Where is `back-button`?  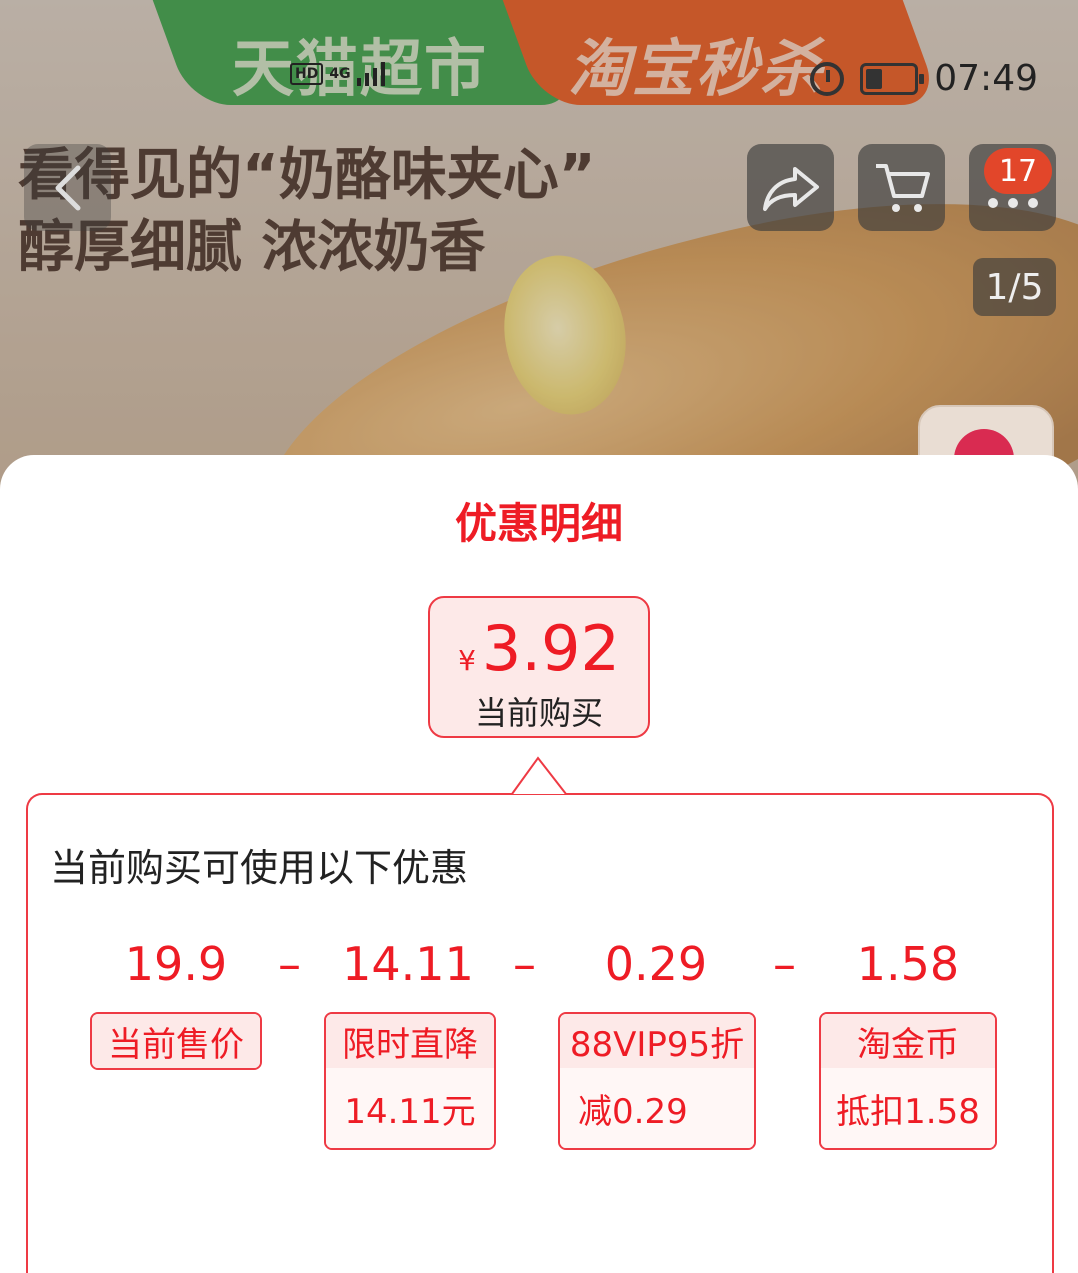 back-button is located at coordinates (67, 187).